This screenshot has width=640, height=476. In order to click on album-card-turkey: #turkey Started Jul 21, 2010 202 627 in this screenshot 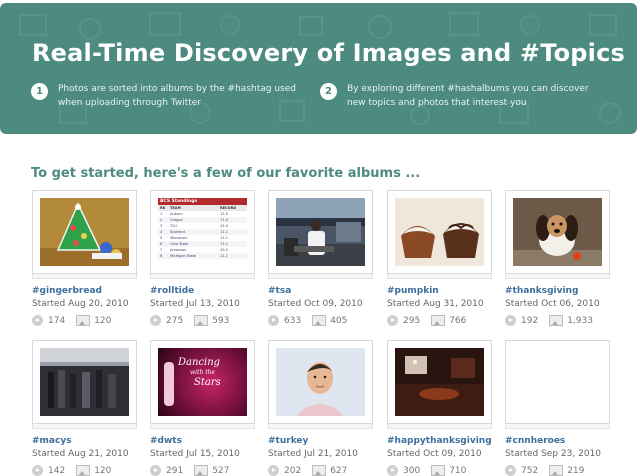, I will do `click(320, 408)`.